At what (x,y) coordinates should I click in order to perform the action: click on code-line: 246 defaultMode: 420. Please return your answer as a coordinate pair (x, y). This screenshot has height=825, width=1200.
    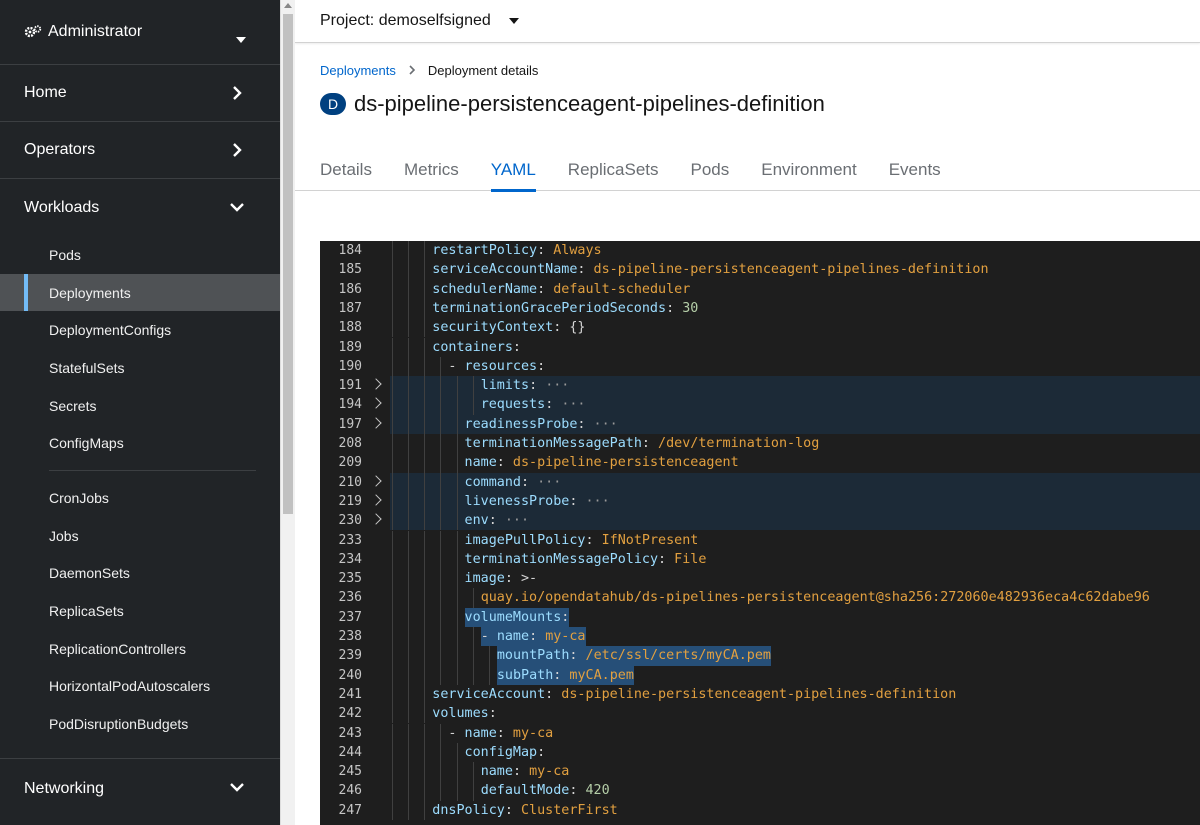
    Looking at the image, I should click on (760, 791).